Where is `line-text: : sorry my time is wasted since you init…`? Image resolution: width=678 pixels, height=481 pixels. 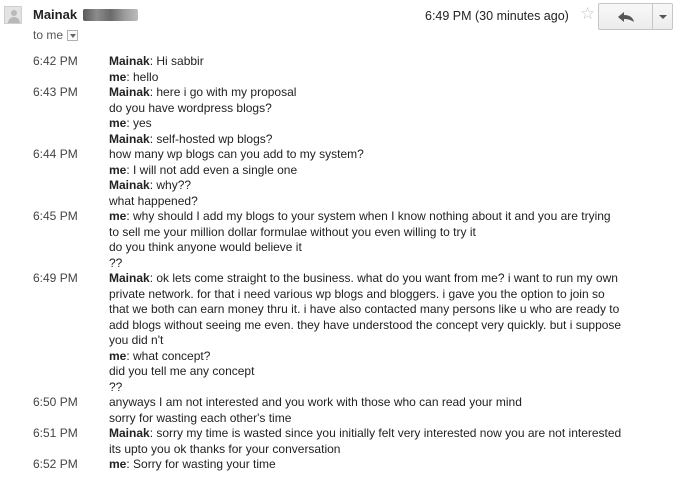 line-text: : sorry my time is wasted since you init… is located at coordinates (385, 433).